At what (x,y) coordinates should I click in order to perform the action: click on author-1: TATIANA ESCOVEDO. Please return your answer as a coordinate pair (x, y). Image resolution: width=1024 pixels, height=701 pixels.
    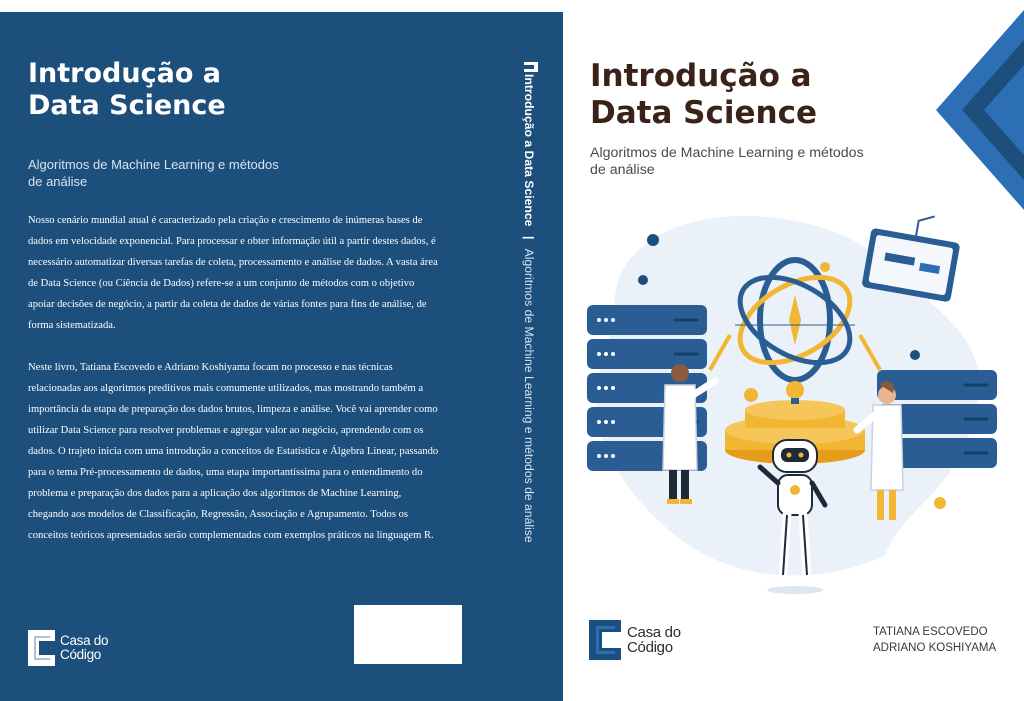
    Looking at the image, I should click on (930, 632).